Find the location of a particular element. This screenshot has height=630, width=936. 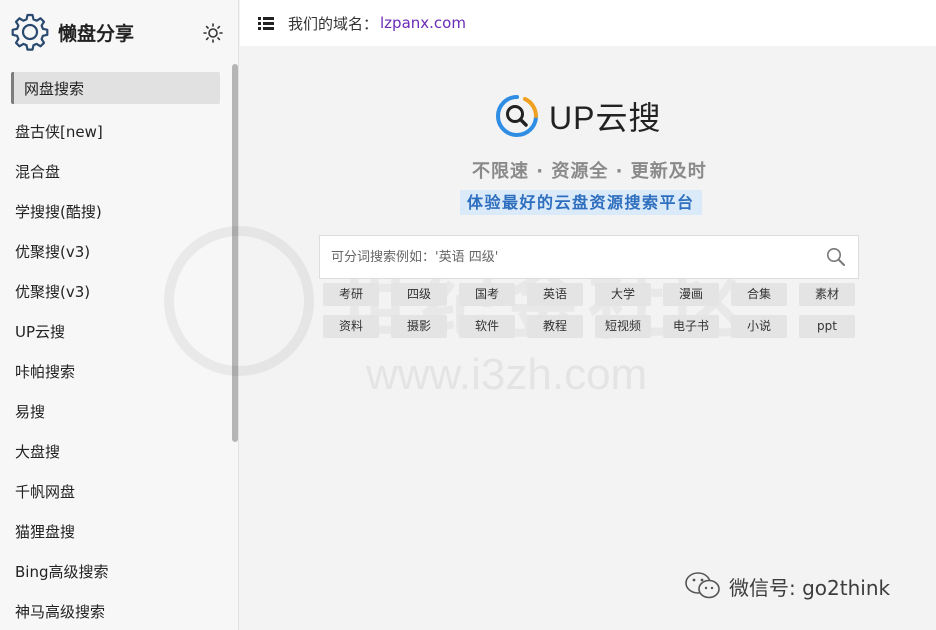

sidebar-item-youjusou-2: 优聚搜(v3) is located at coordinates (116, 292).